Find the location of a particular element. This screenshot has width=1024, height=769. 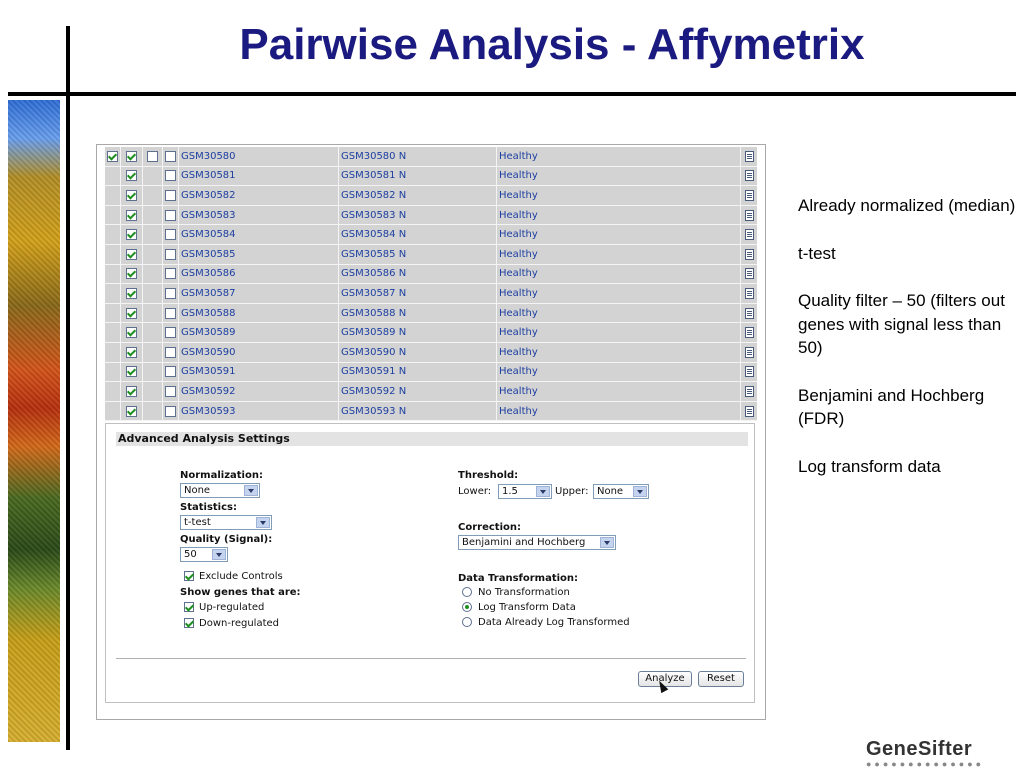

correction-label: Correction: is located at coordinates (489, 527).